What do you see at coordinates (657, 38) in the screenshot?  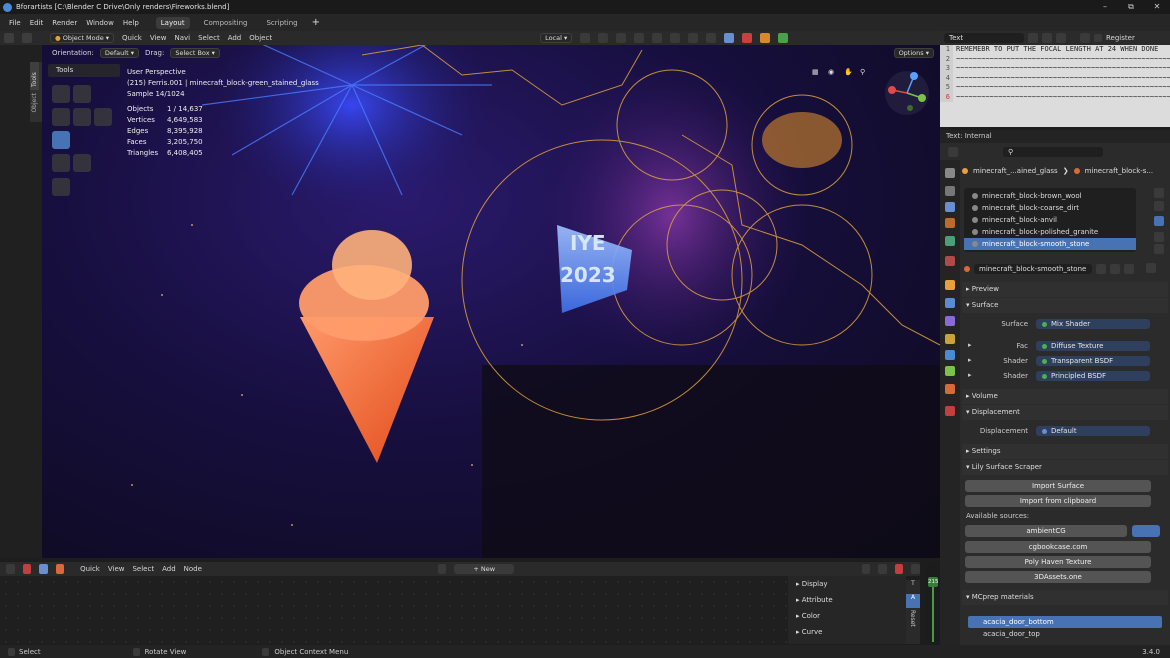 I see `gizmo-icon` at bounding box center [657, 38].